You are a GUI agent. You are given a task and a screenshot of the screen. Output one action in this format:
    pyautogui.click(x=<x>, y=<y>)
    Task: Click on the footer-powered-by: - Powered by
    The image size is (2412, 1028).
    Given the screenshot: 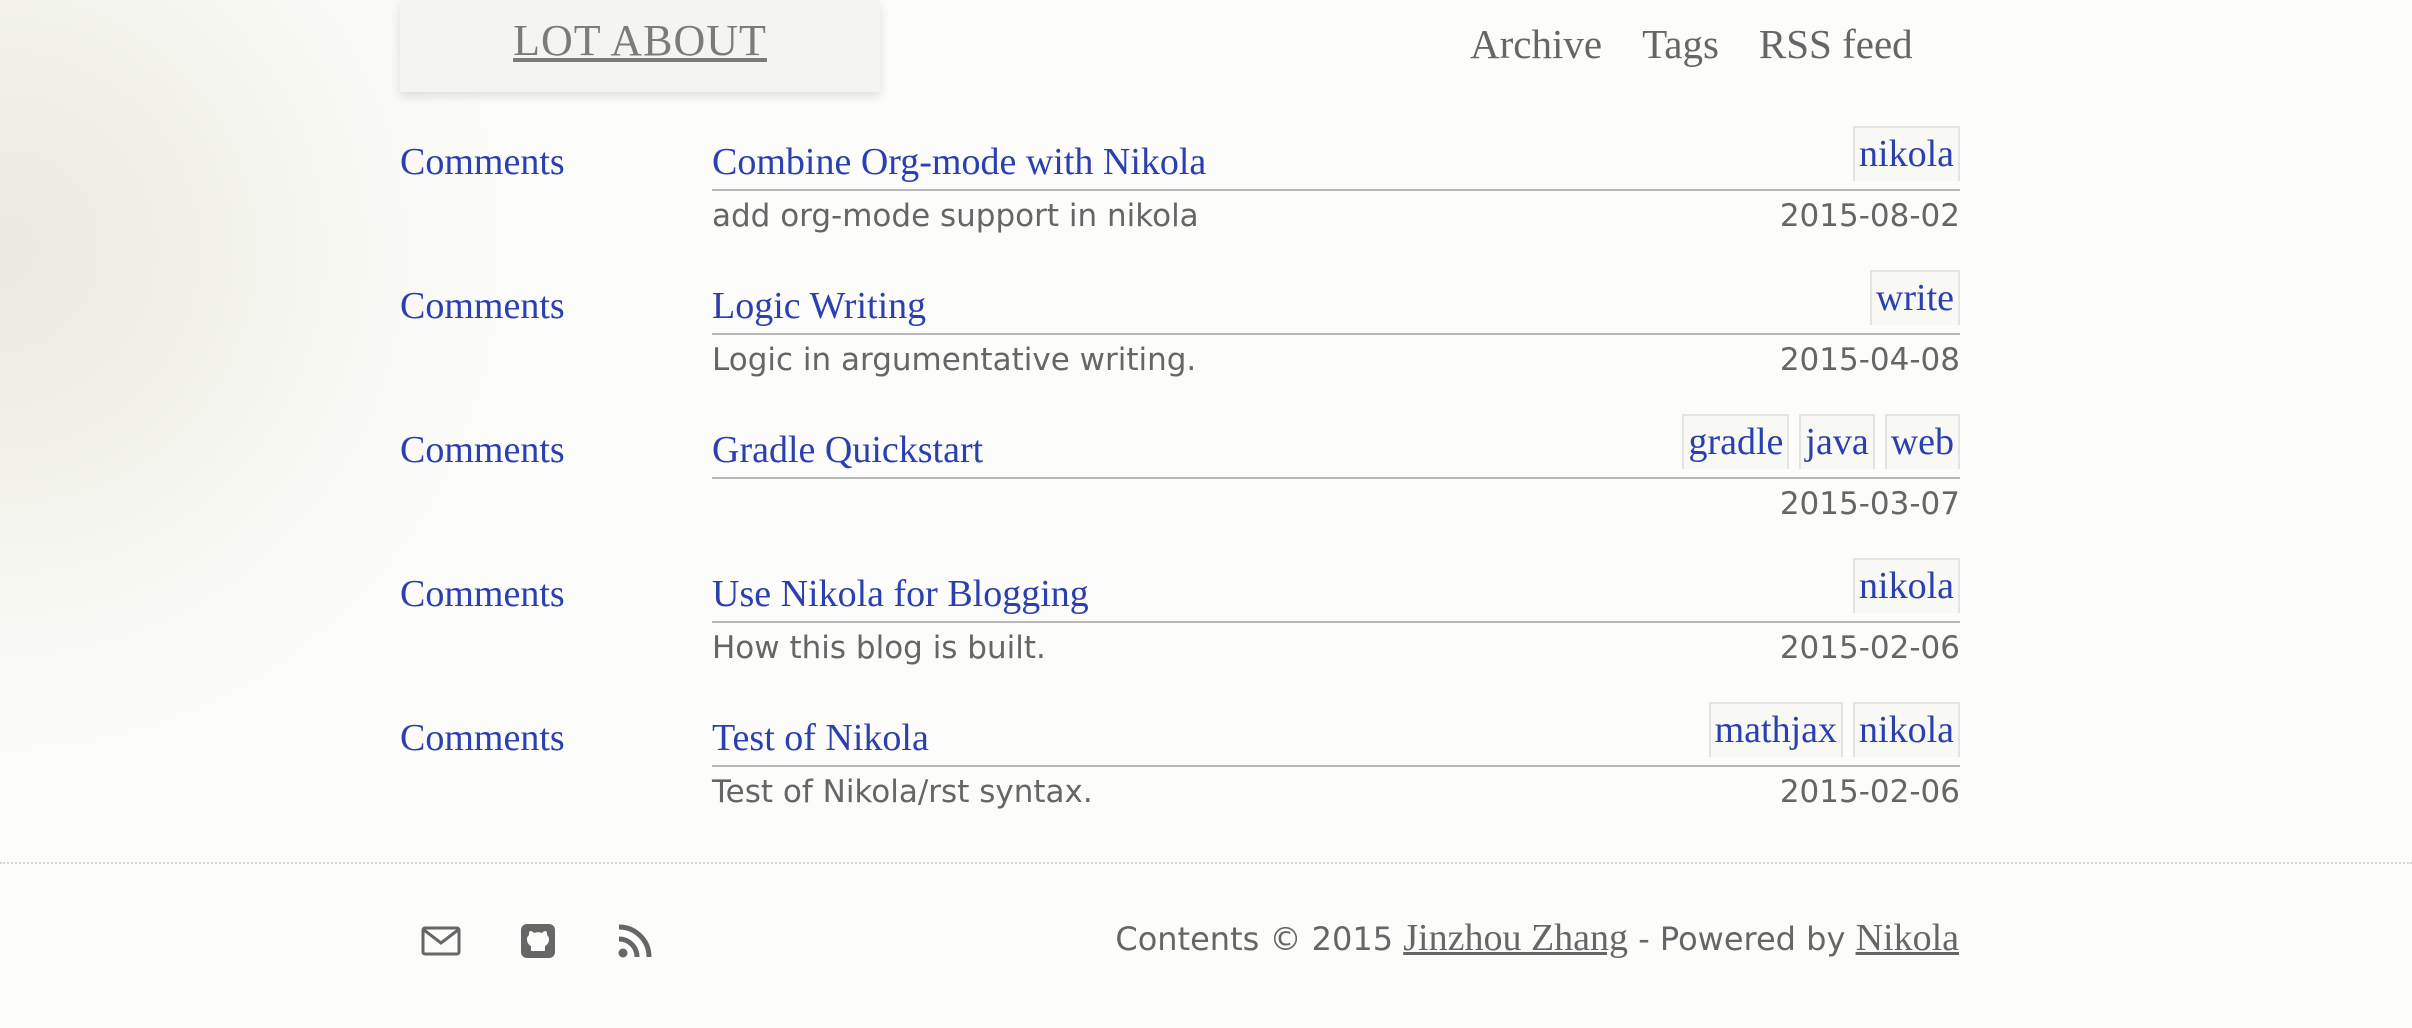 What is the action you would take?
    pyautogui.click(x=1742, y=939)
    